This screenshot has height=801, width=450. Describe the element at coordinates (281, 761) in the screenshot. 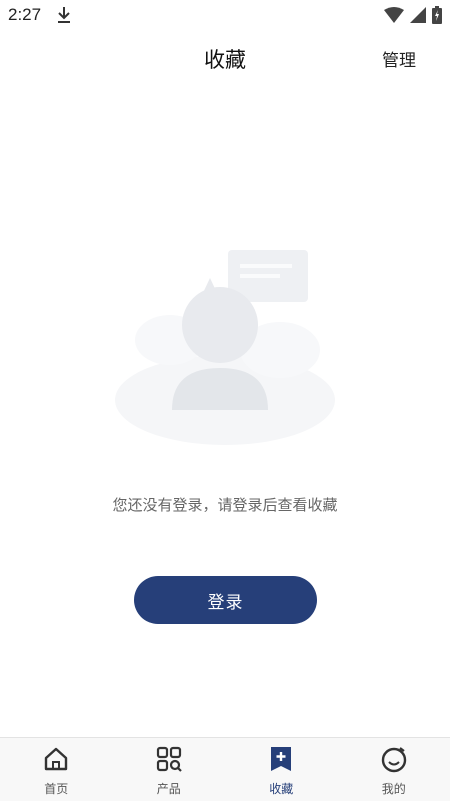

I see `favorites-bookmark-icon` at that location.